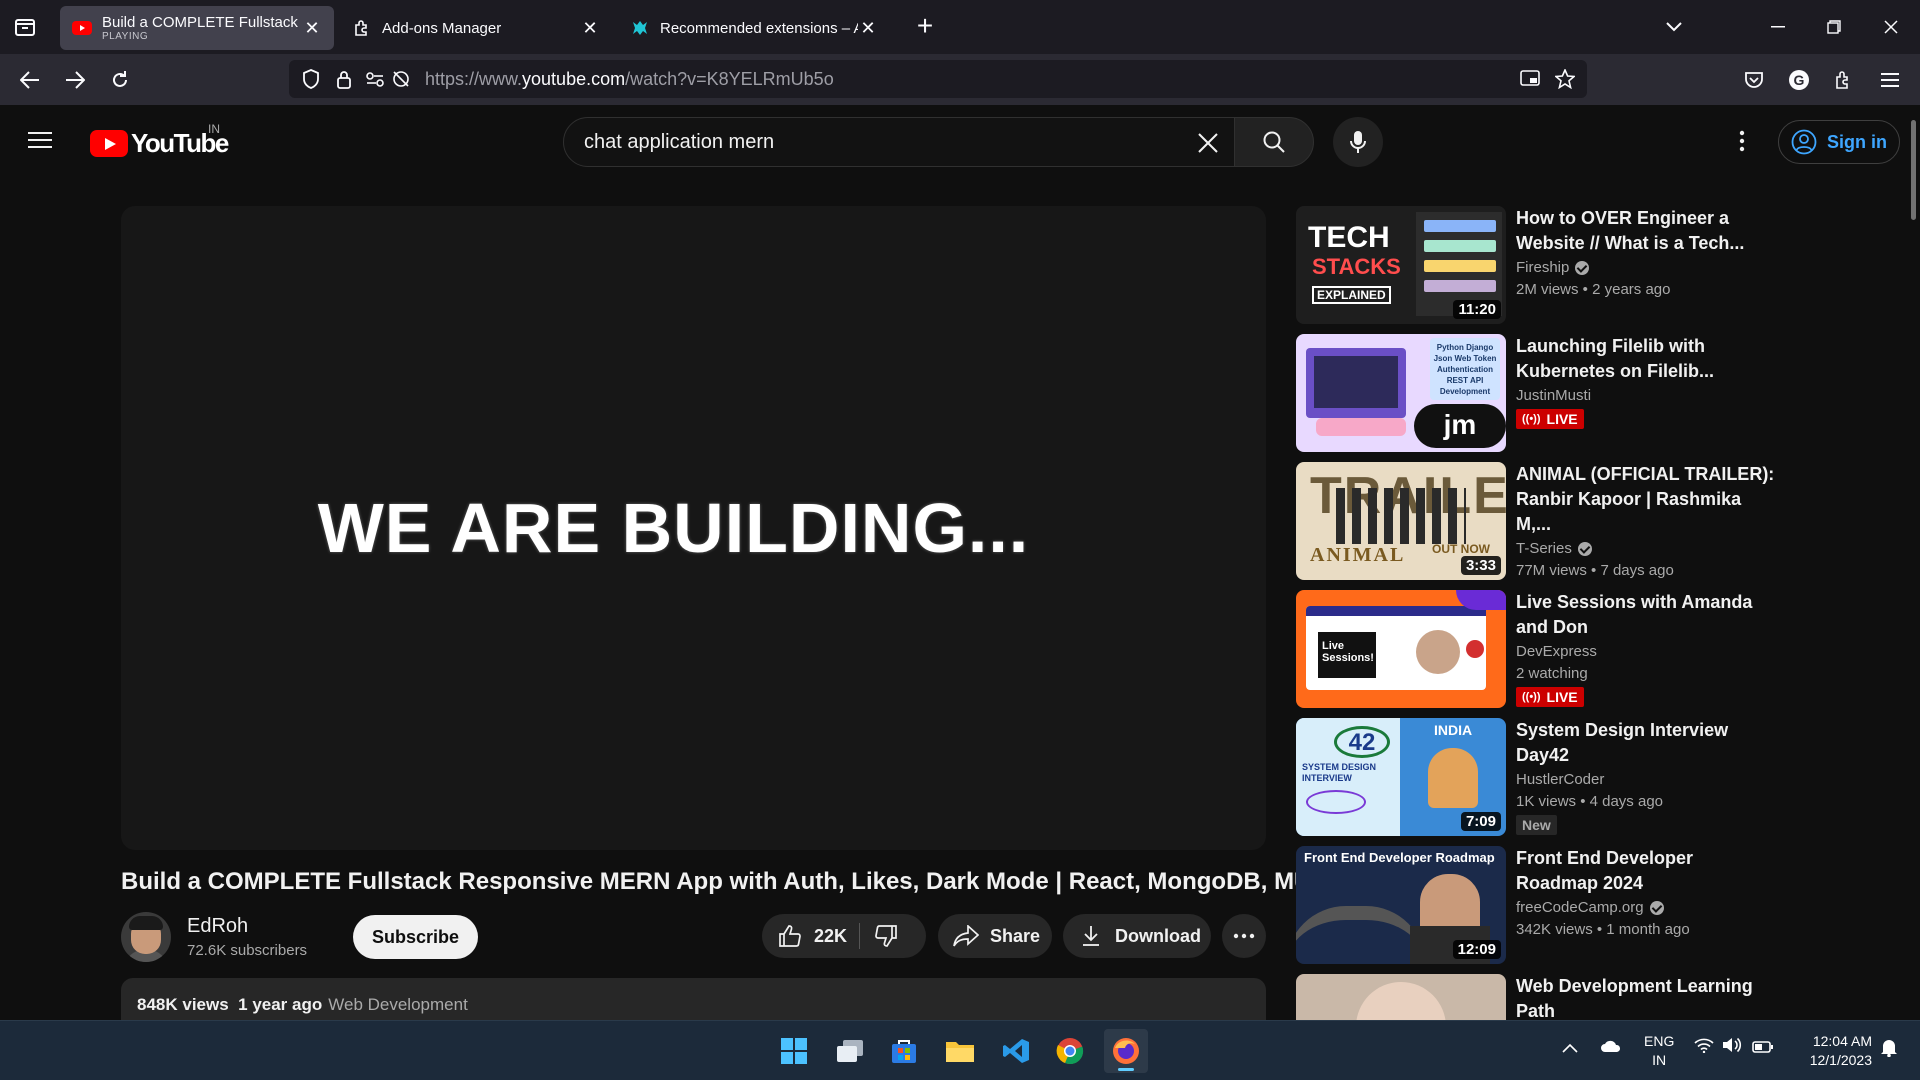 Image resolution: width=1920 pixels, height=1080 pixels. What do you see at coordinates (1070, 1051) in the screenshot?
I see `chrome-icon` at bounding box center [1070, 1051].